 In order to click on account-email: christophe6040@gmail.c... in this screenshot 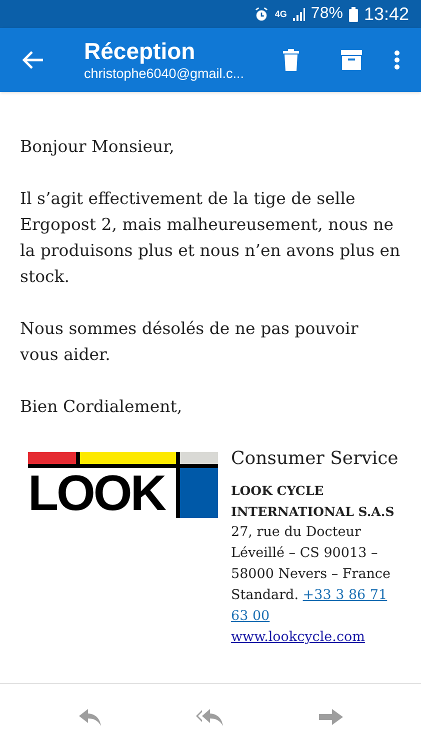, I will do `click(165, 74)`.